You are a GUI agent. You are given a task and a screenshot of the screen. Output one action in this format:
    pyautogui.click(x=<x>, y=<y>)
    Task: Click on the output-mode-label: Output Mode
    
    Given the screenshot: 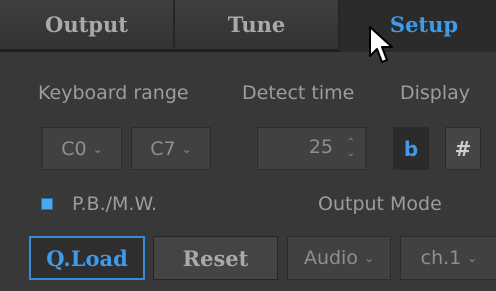 What is the action you would take?
    pyautogui.click(x=380, y=204)
    